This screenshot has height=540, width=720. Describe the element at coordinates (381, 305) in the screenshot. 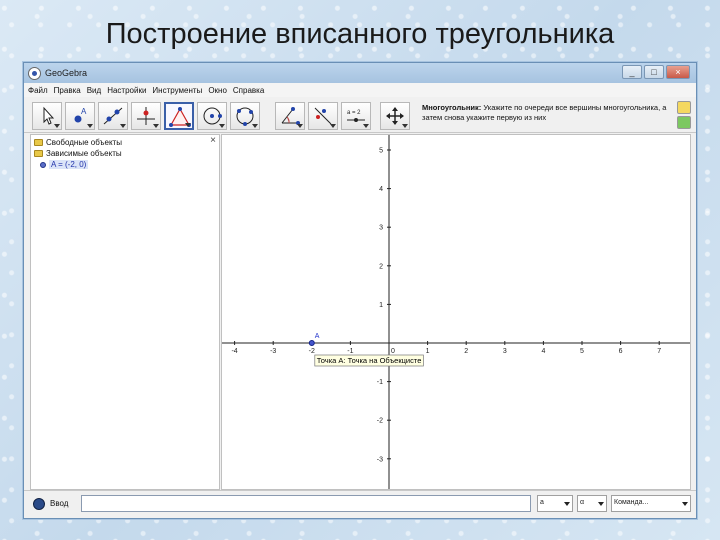

I see `y-tick-label: 1` at that location.